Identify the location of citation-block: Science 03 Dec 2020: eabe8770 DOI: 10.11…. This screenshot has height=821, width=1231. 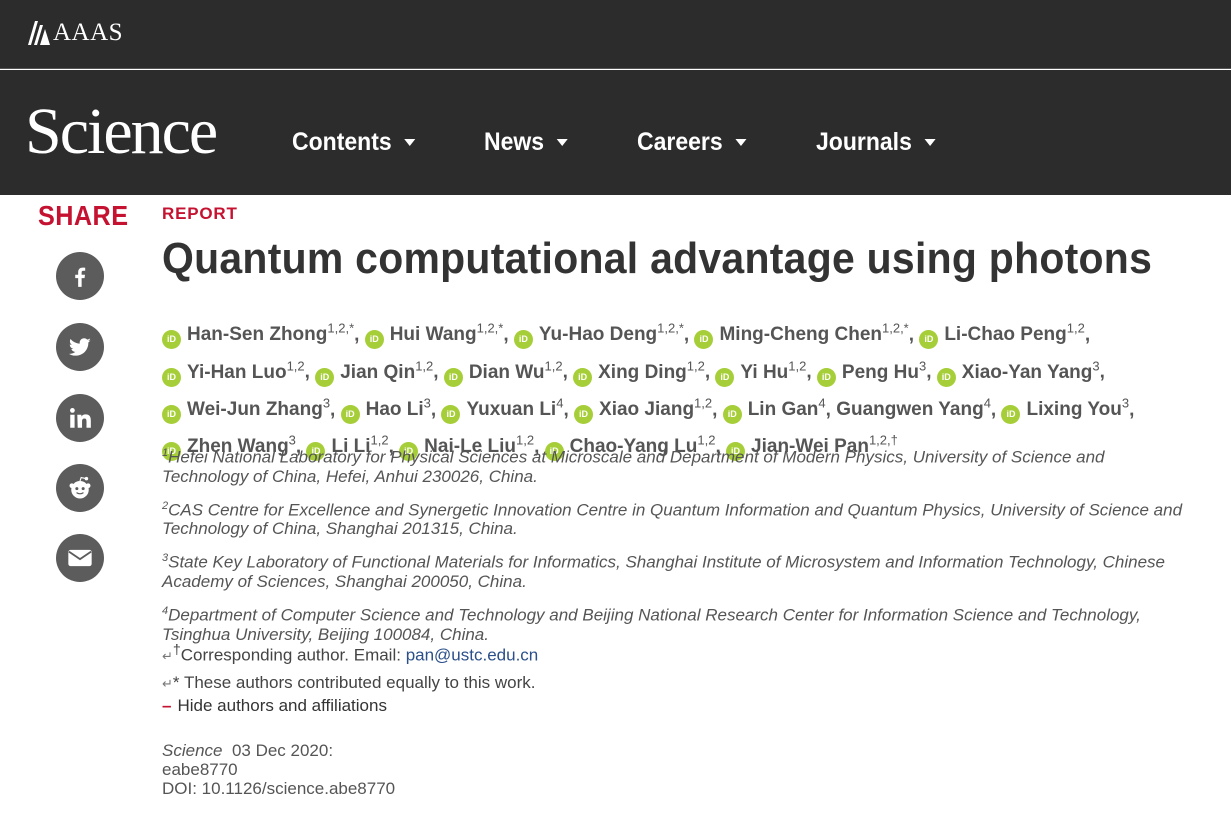
(278, 769).